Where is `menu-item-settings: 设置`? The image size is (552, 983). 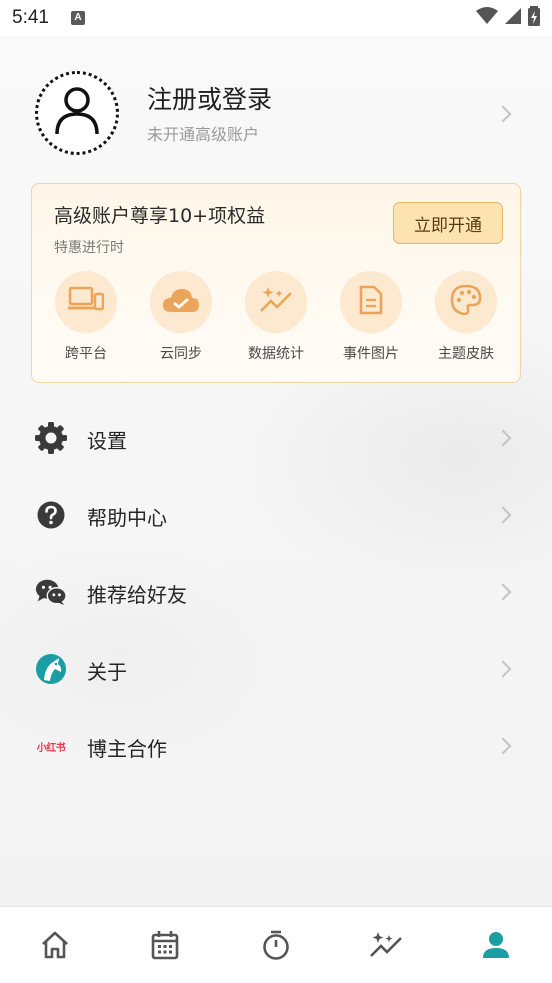 menu-item-settings: 设置 is located at coordinates (276, 438).